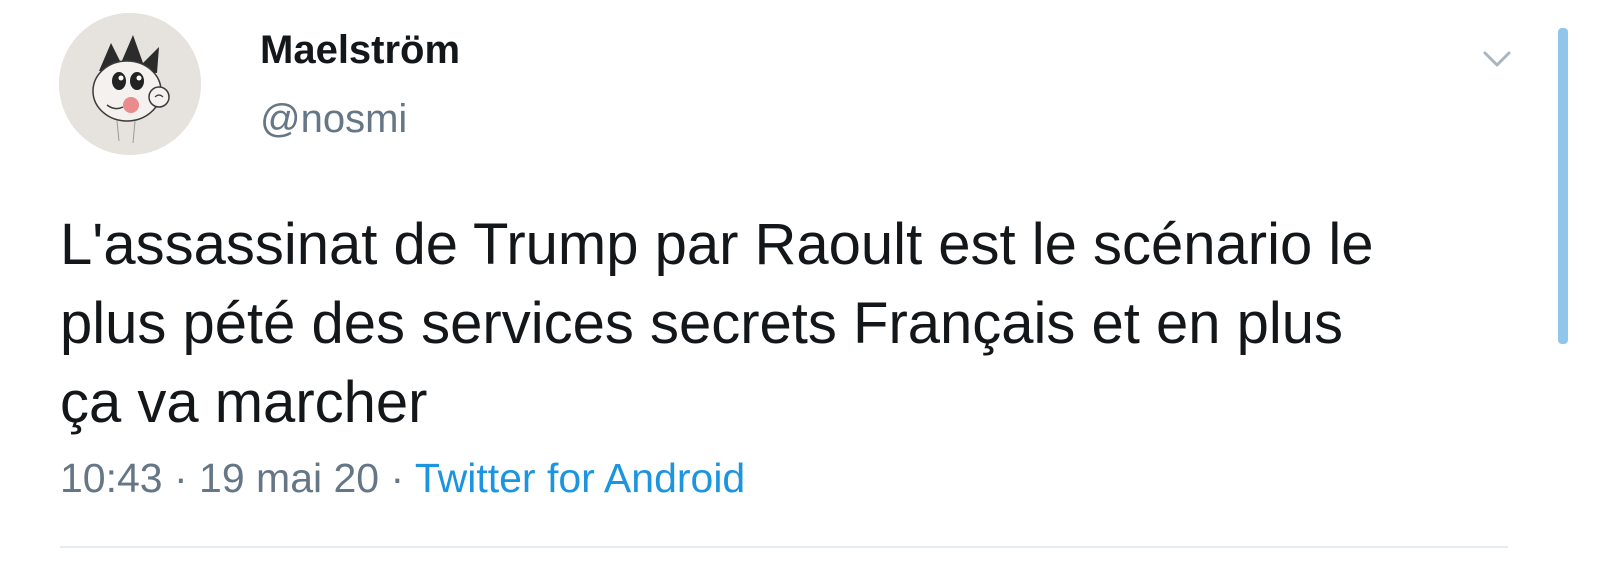  I want to click on tweet-metadata: 10:43 · 19 mai 20 · Twitter for Android, so click(402, 478).